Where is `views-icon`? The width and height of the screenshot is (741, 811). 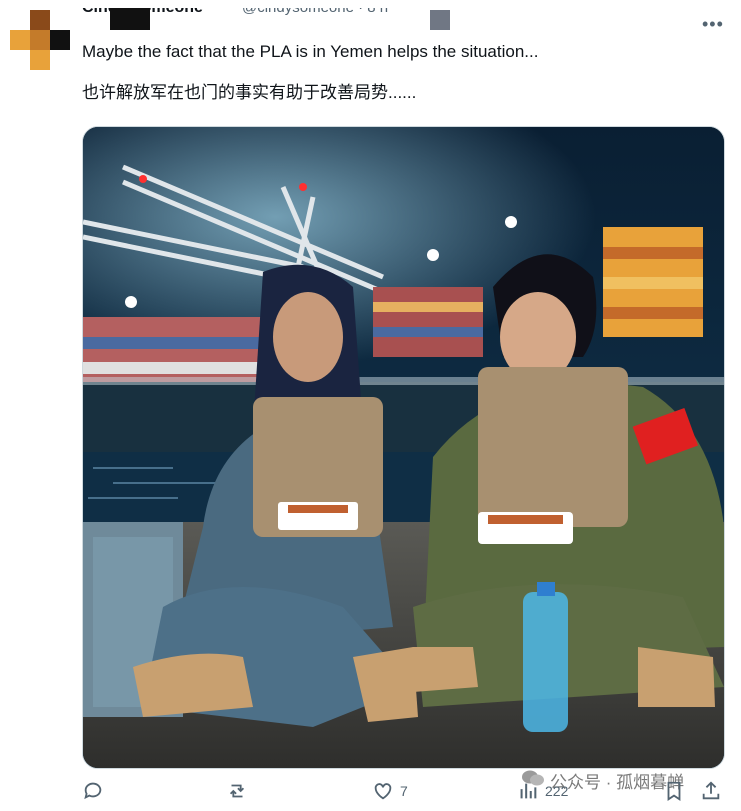 views-icon is located at coordinates (528, 791).